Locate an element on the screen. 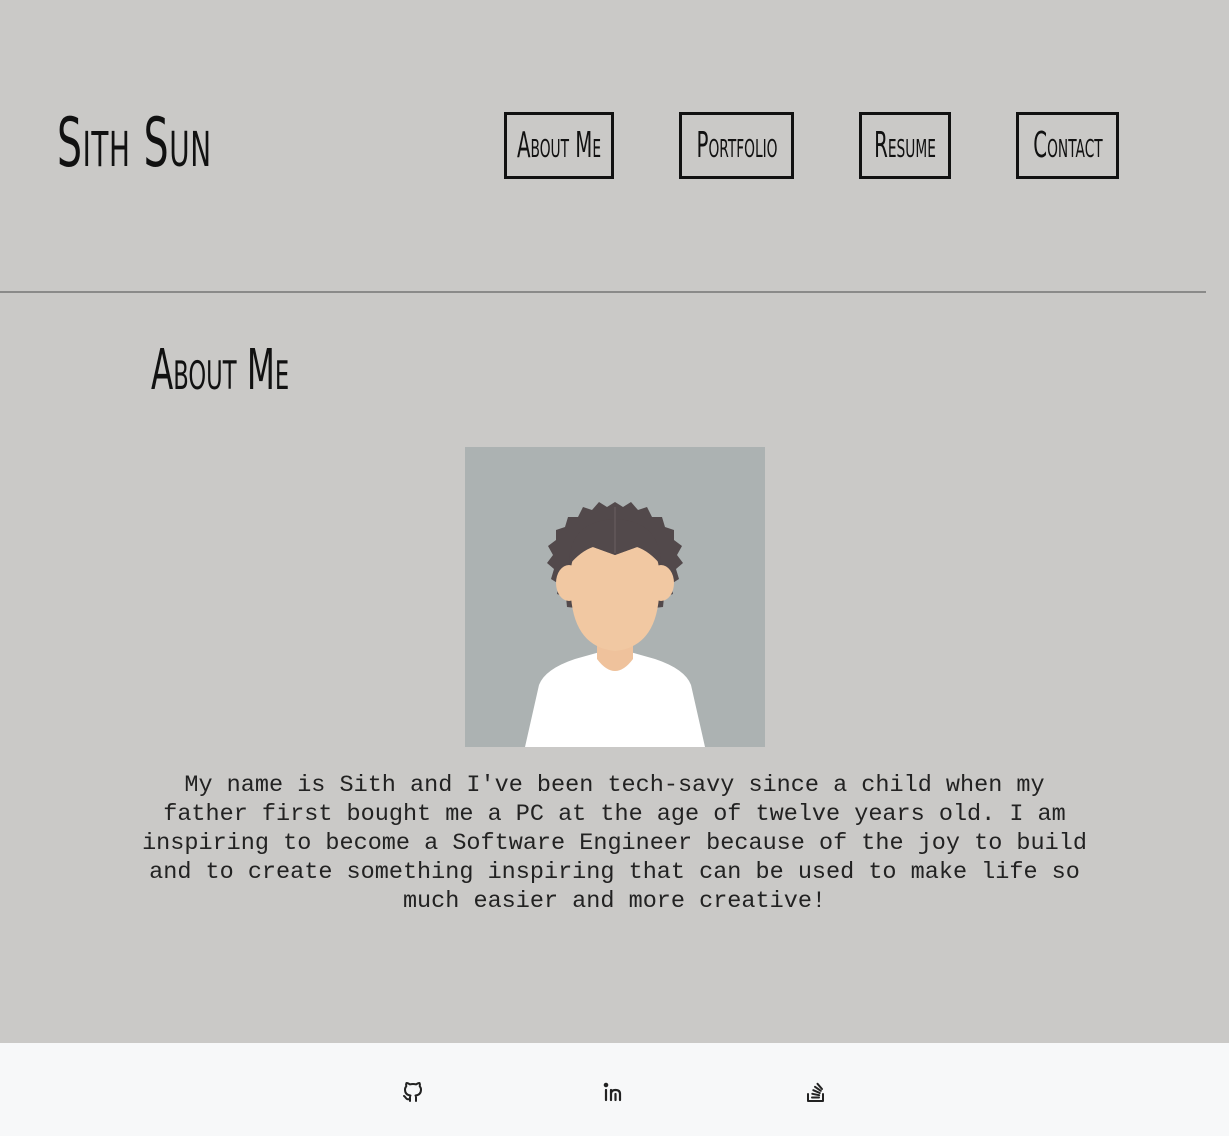 The height and width of the screenshot is (1136, 1229). github-link is located at coordinates (413, 1092).